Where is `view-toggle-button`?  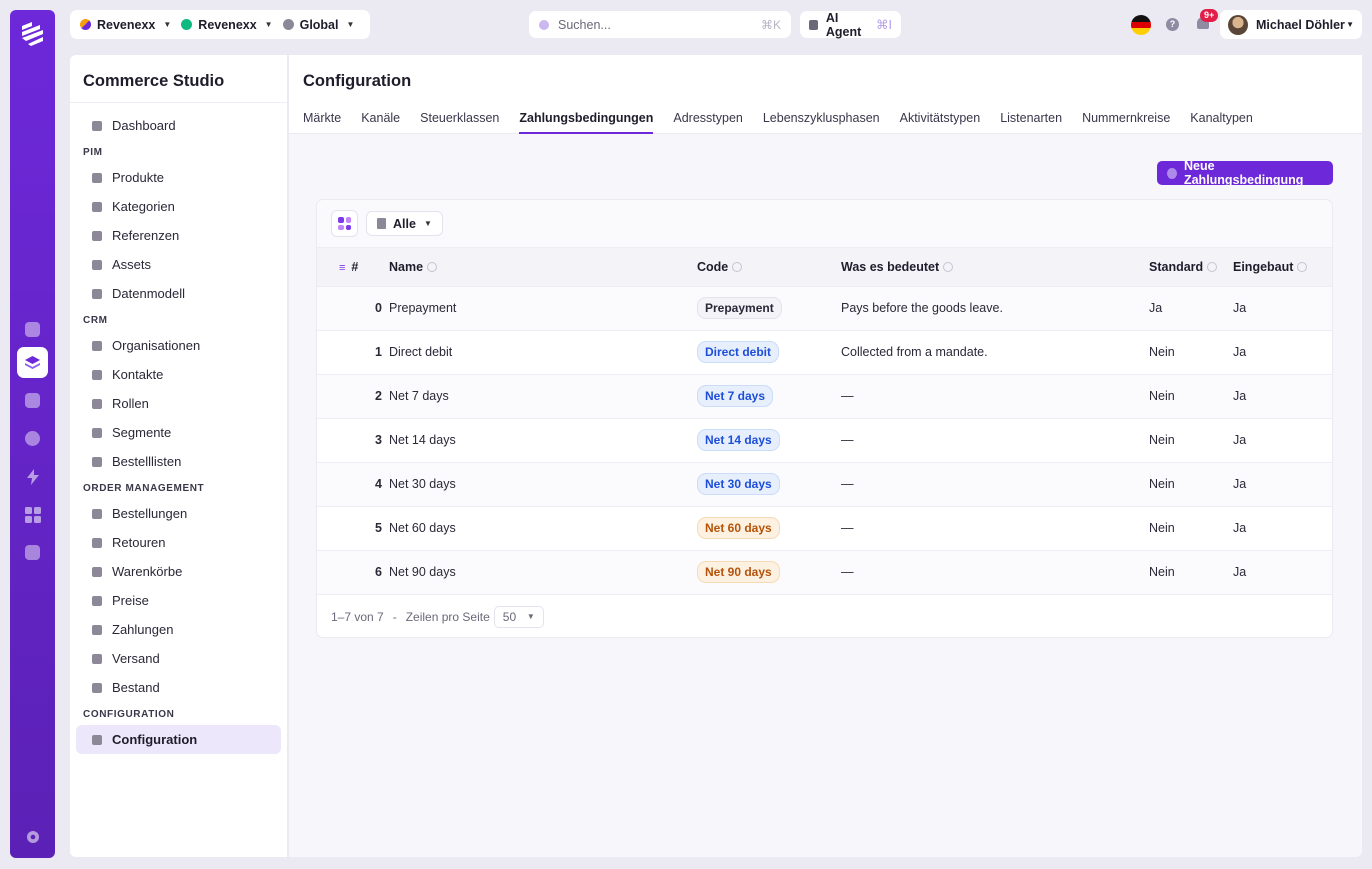
view-toggle-button is located at coordinates (344, 223).